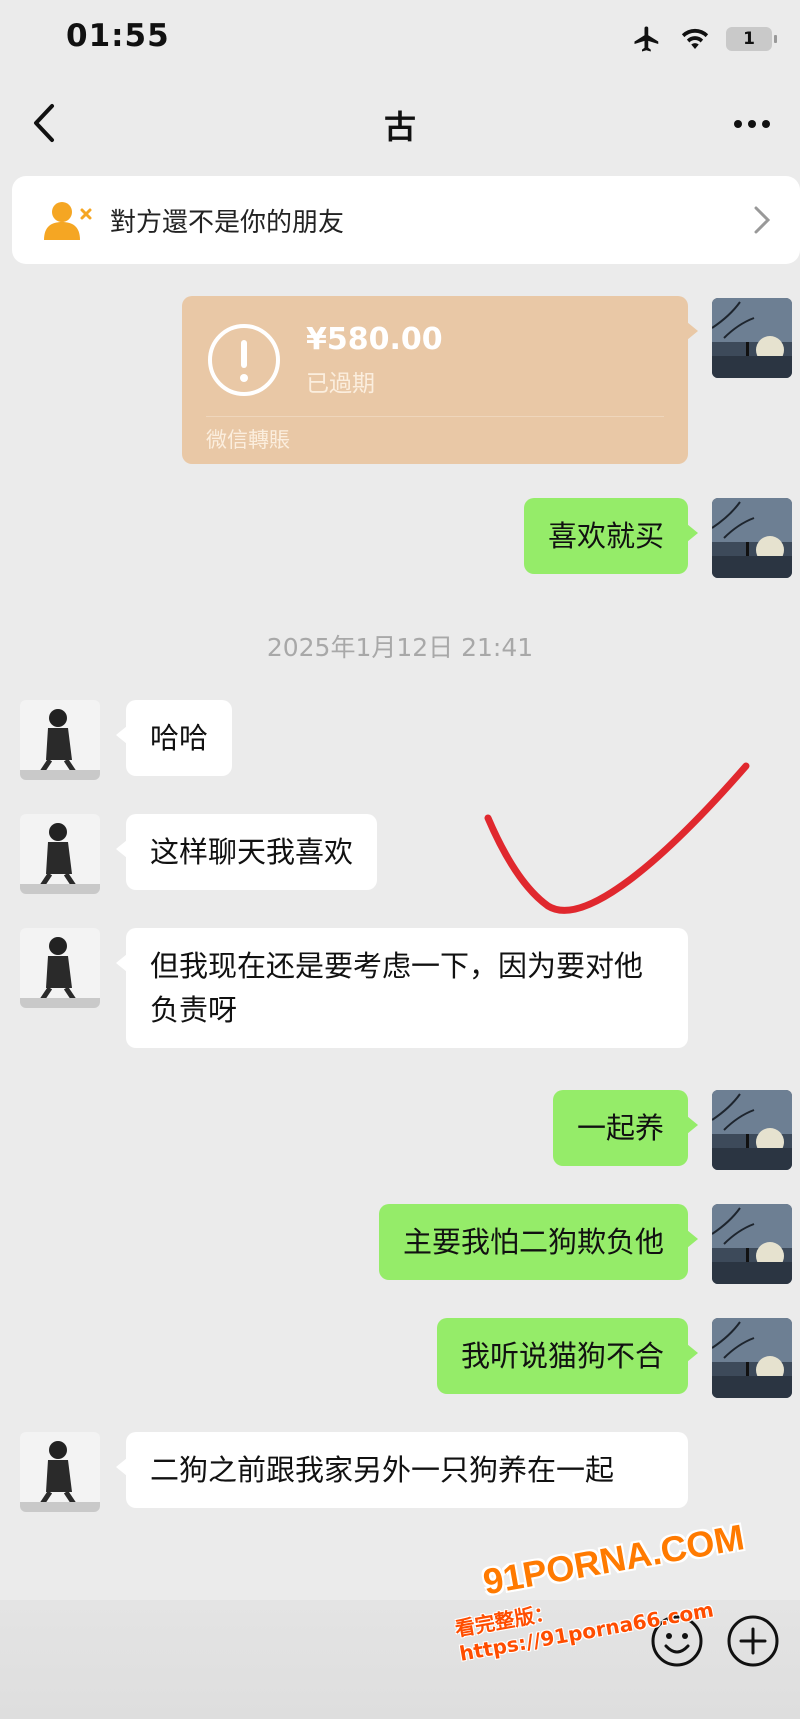 The width and height of the screenshot is (800, 1719). I want to click on message-bubble-theirs: 二狗之前跟我家另外一只狗养在一起, so click(402, 1470).